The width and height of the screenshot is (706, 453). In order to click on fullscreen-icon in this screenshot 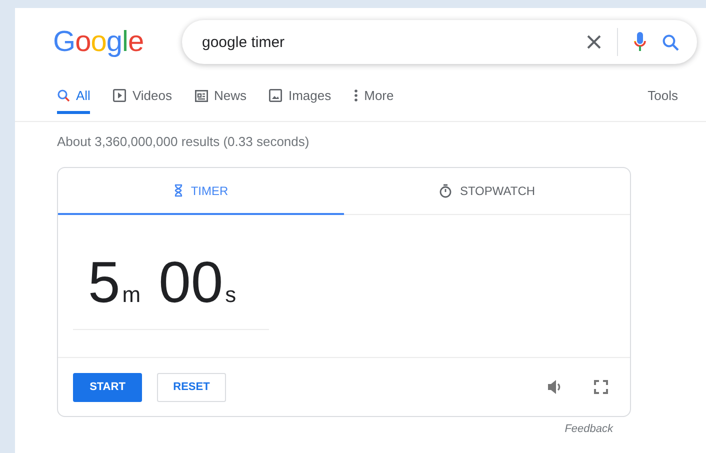, I will do `click(601, 387)`.